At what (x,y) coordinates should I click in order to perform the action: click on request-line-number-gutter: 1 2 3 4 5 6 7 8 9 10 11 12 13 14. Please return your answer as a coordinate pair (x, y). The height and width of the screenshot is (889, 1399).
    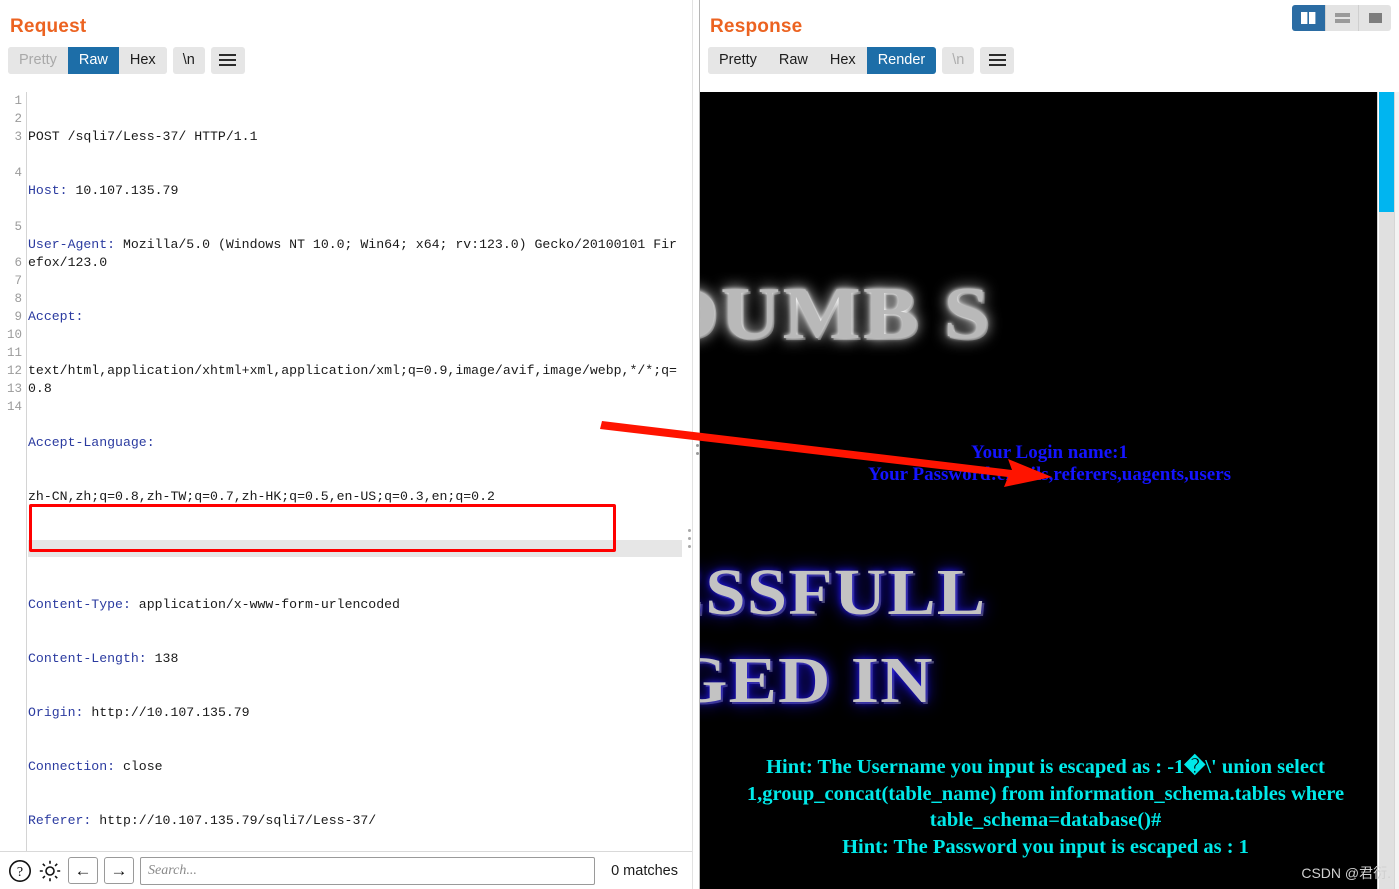
    Looking at the image, I should click on (13, 471).